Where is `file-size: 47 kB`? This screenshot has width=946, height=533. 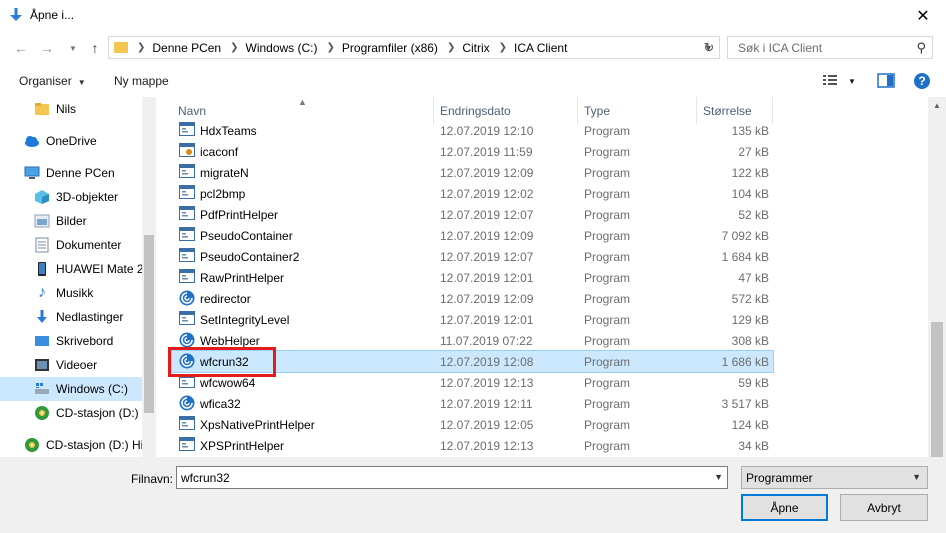
file-size: 47 kB is located at coordinates (753, 278).